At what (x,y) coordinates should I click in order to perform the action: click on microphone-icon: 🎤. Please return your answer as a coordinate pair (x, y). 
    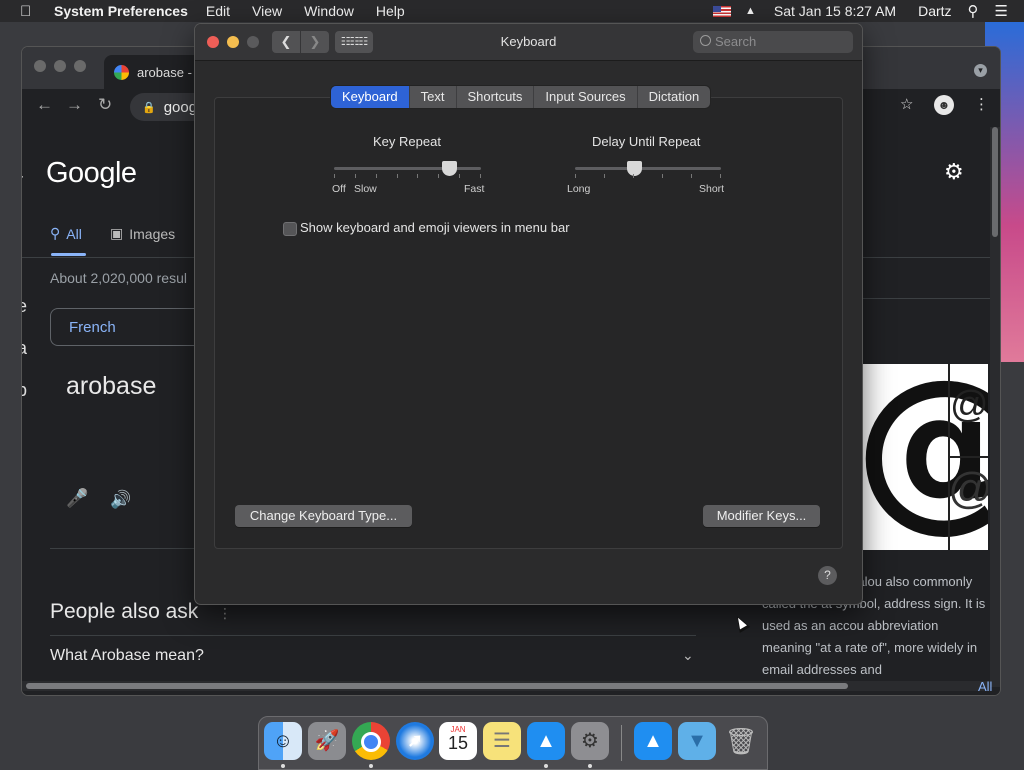
    Looking at the image, I should click on (77, 498).